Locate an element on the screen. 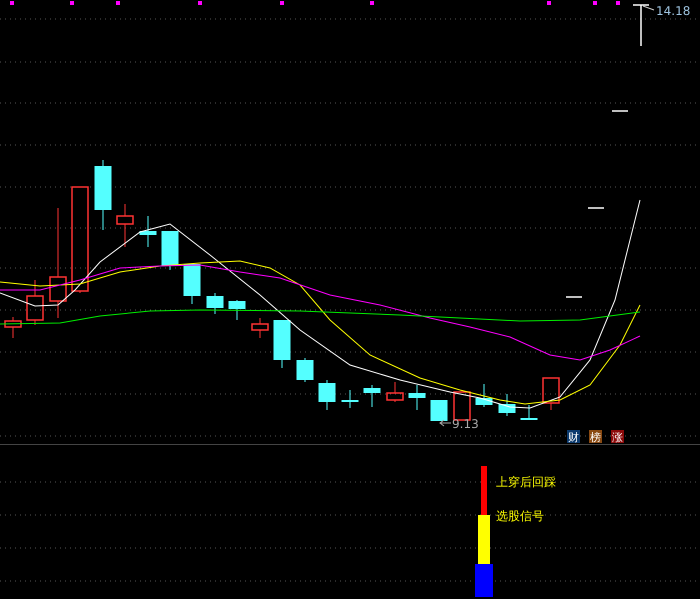 The width and height of the screenshot is (700, 599). badge: 财 is located at coordinates (573, 437).